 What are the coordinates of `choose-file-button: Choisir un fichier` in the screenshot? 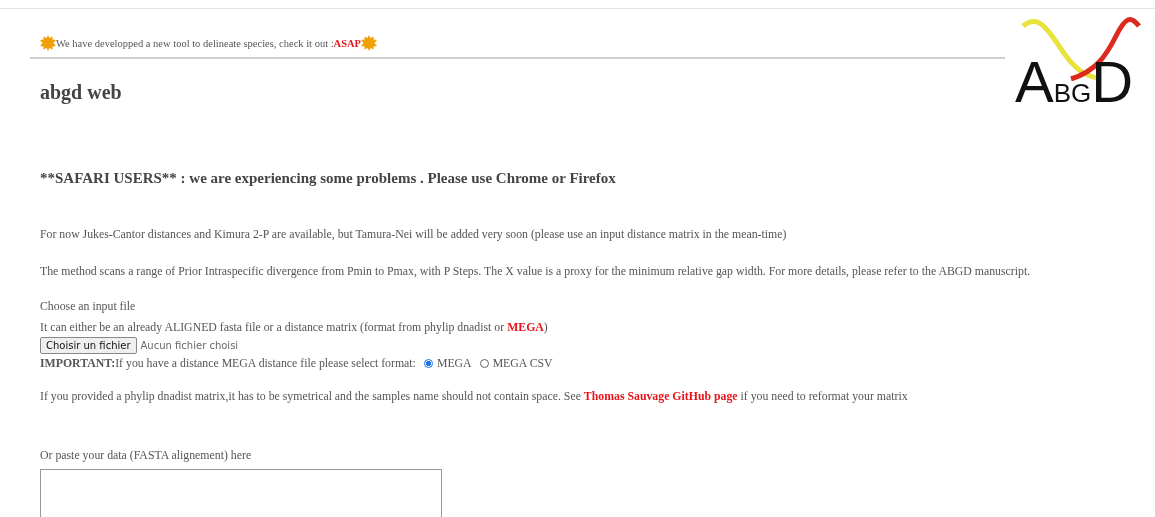 It's located at (88, 345).